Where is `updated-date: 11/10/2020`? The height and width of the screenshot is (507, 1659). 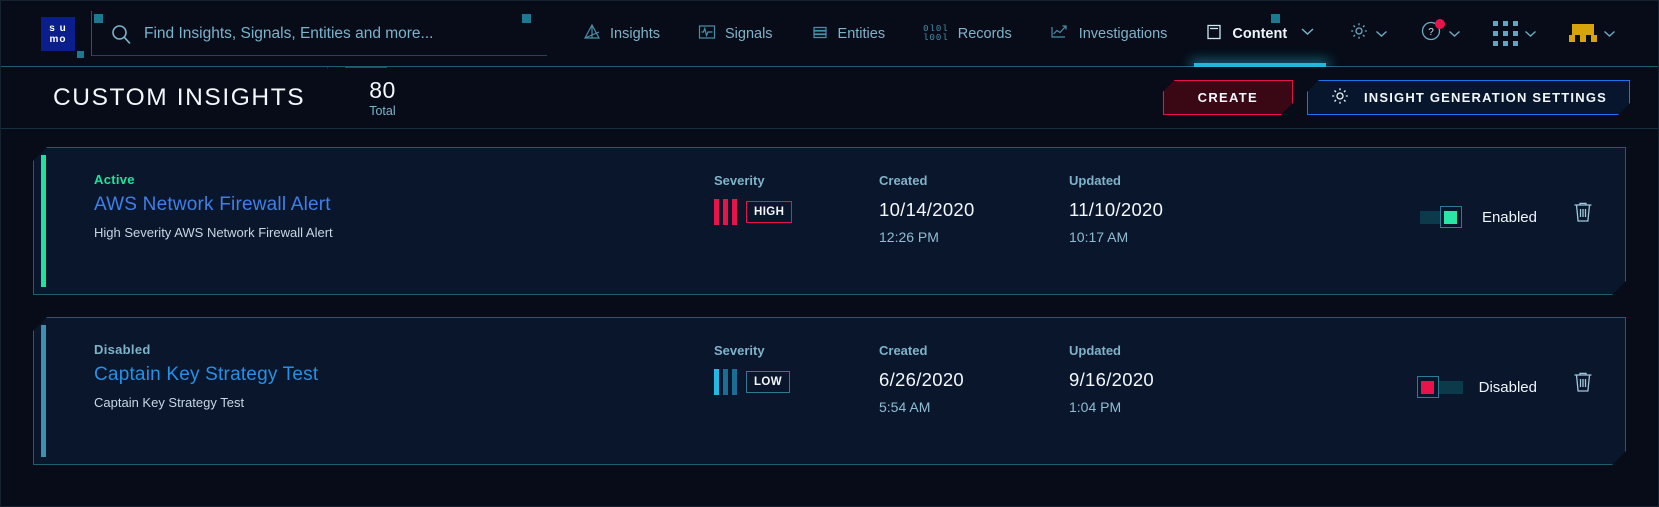
updated-date: 11/10/2020 is located at coordinates (1116, 209).